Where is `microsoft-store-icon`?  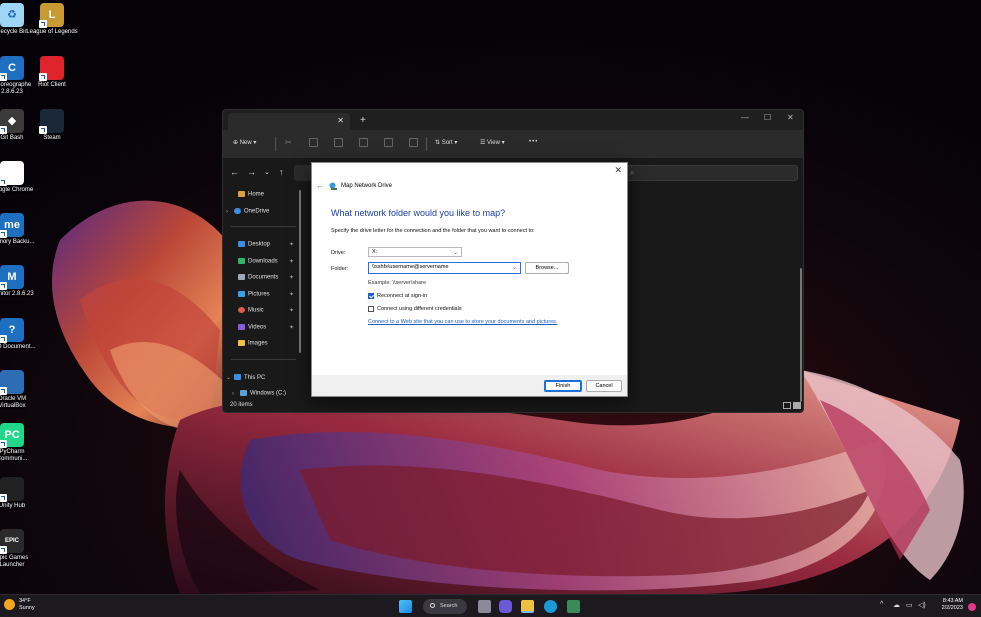
microsoft-store-icon is located at coordinates (573, 606).